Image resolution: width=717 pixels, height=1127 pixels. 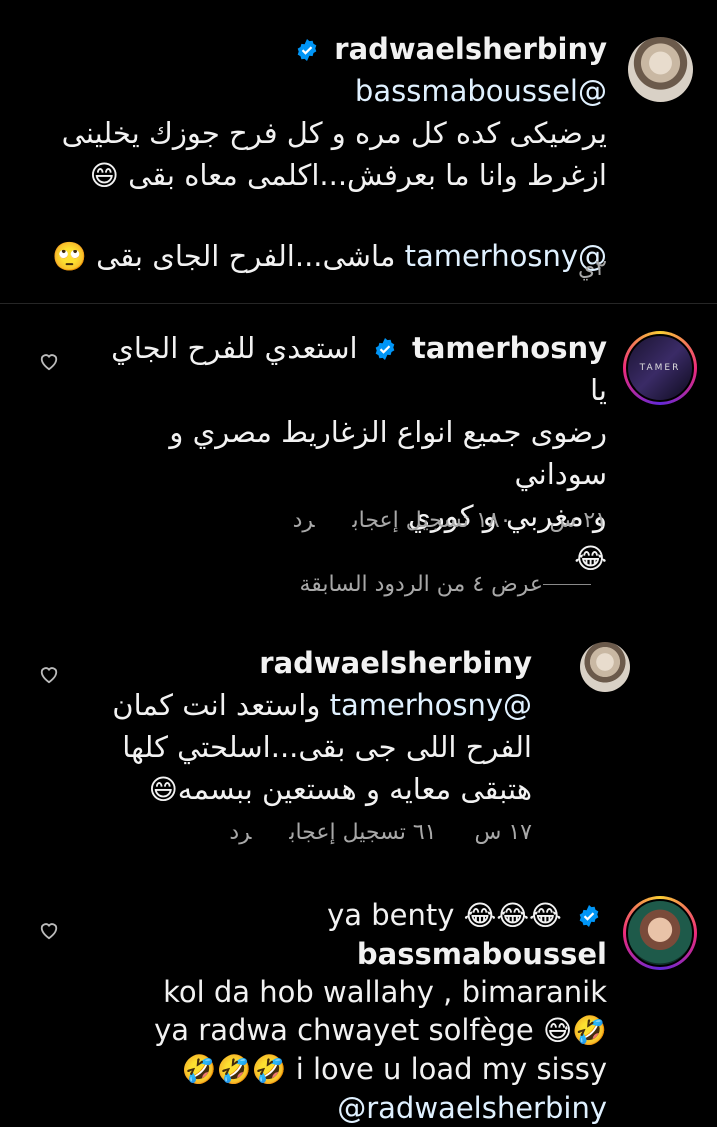 I want to click on comment-4-line-4: i love u load my sissy, so click(x=451, y=1069).